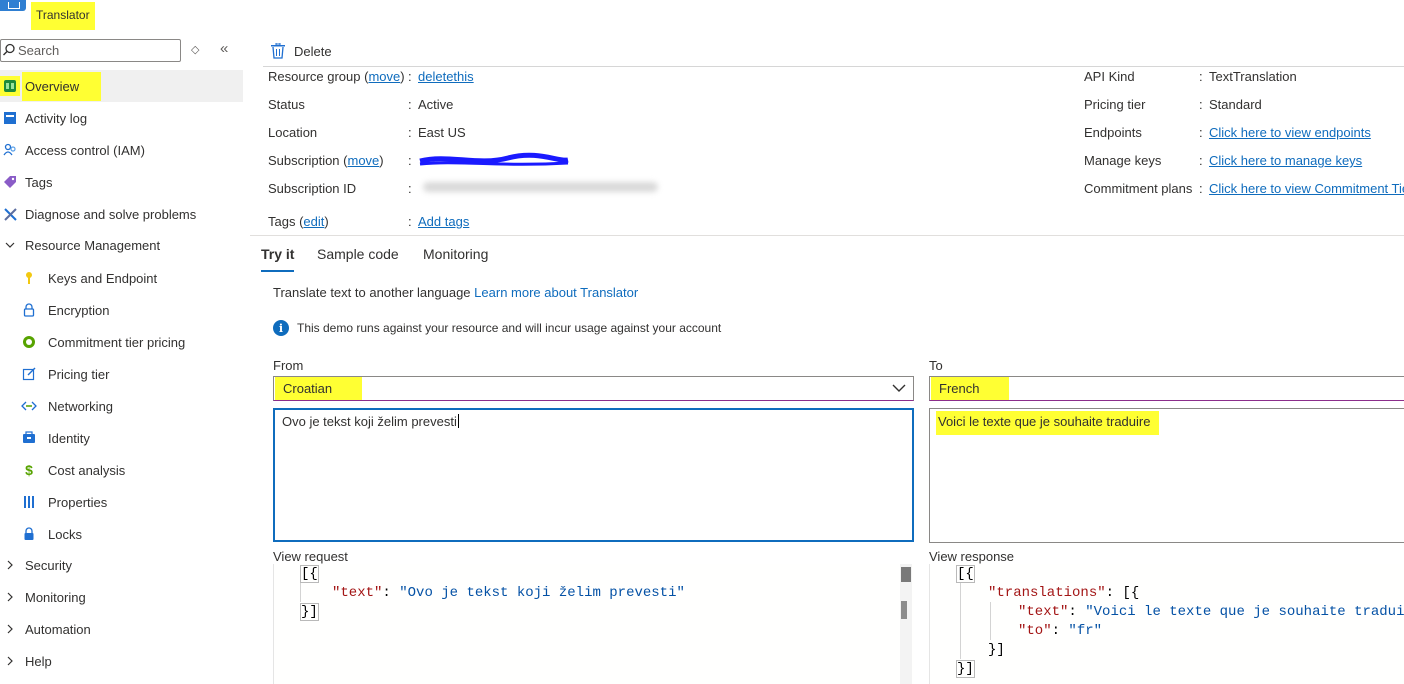 The height and width of the screenshot is (684, 1404). I want to click on sidebar-group-monitoring: Monitoring, so click(121, 597).